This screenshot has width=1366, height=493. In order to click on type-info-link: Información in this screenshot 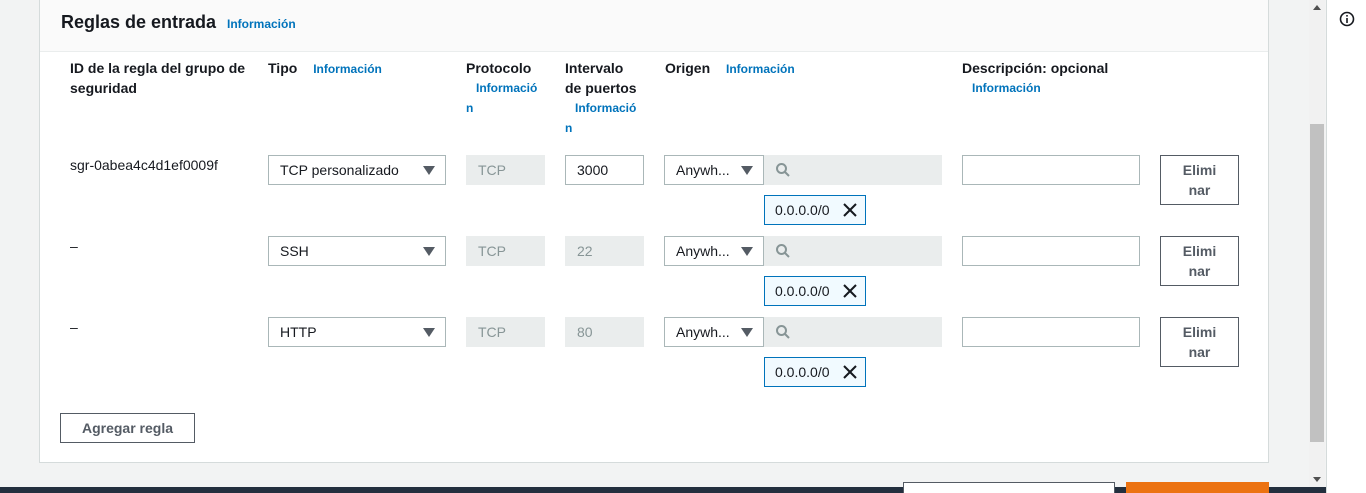, I will do `click(347, 69)`.